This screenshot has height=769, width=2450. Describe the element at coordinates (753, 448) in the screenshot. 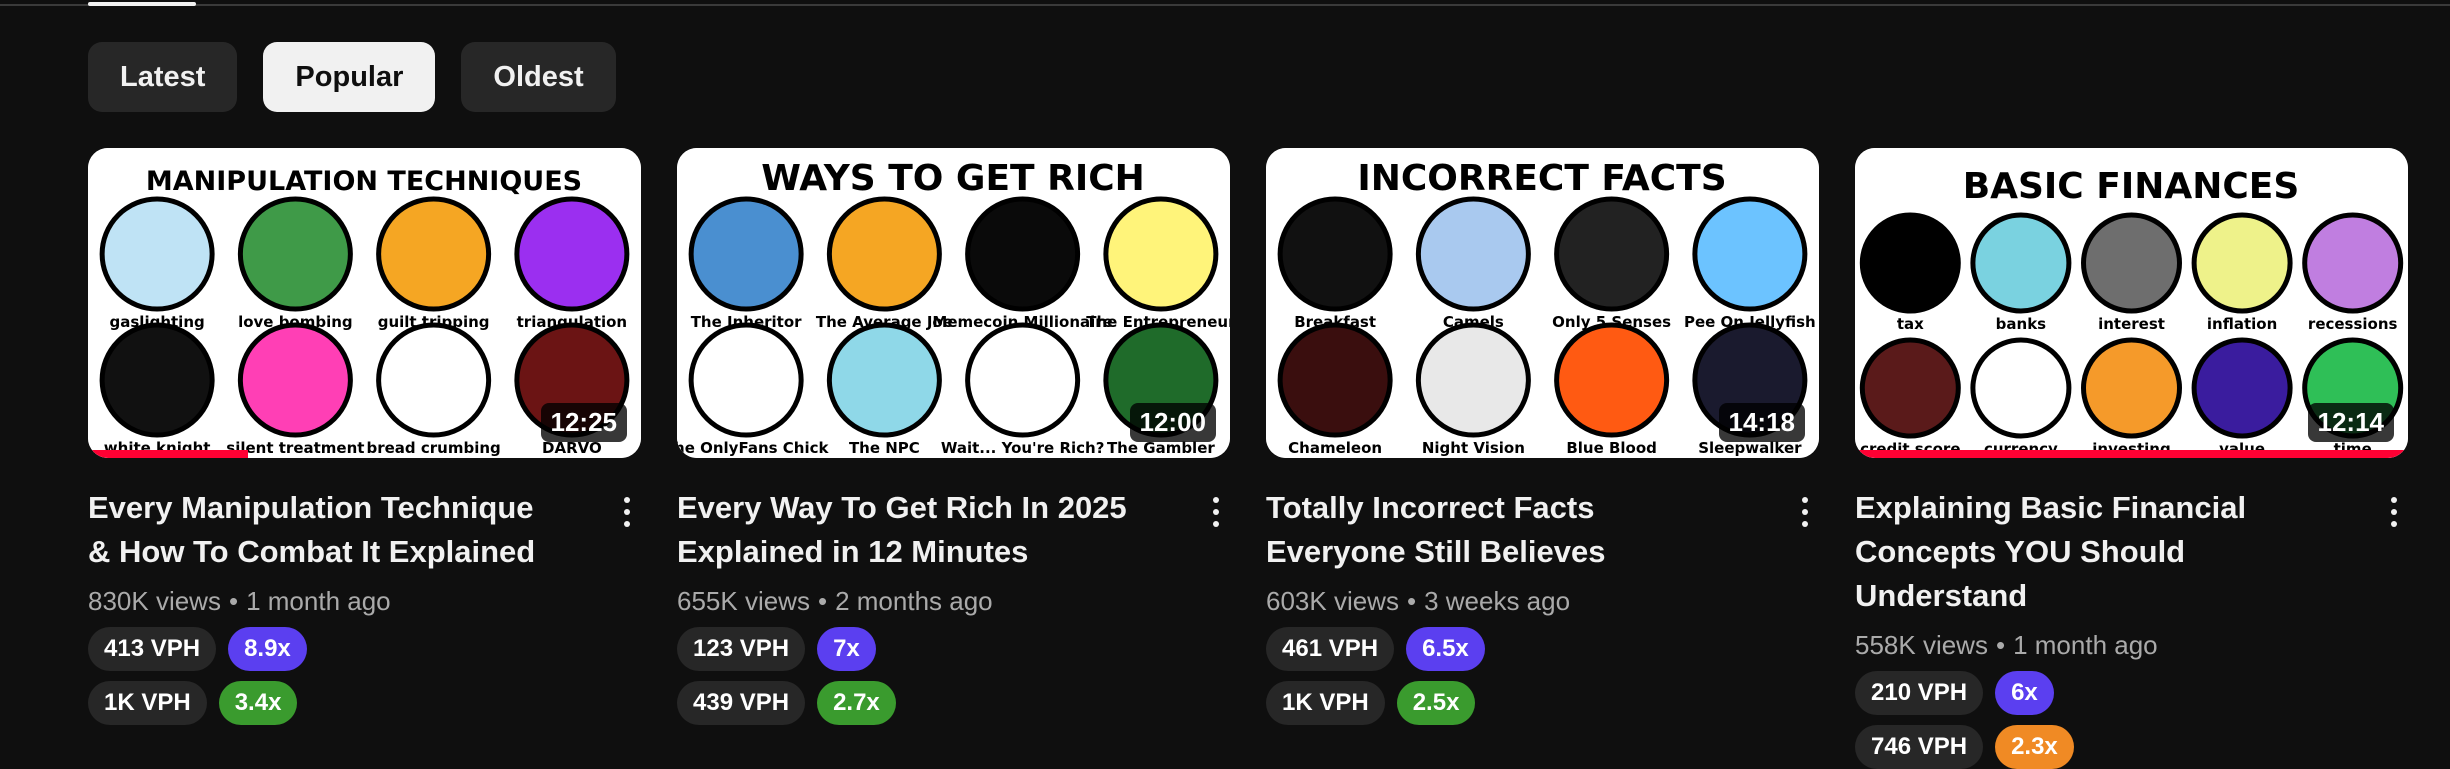

I see `thumbnail-label: The OnlyFans Chick` at that location.